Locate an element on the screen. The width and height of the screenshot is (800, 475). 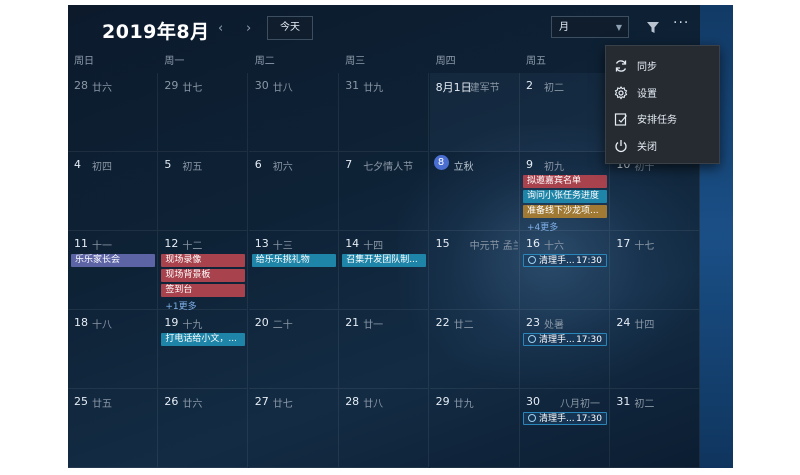
settings-icon is located at coordinates (621, 92).